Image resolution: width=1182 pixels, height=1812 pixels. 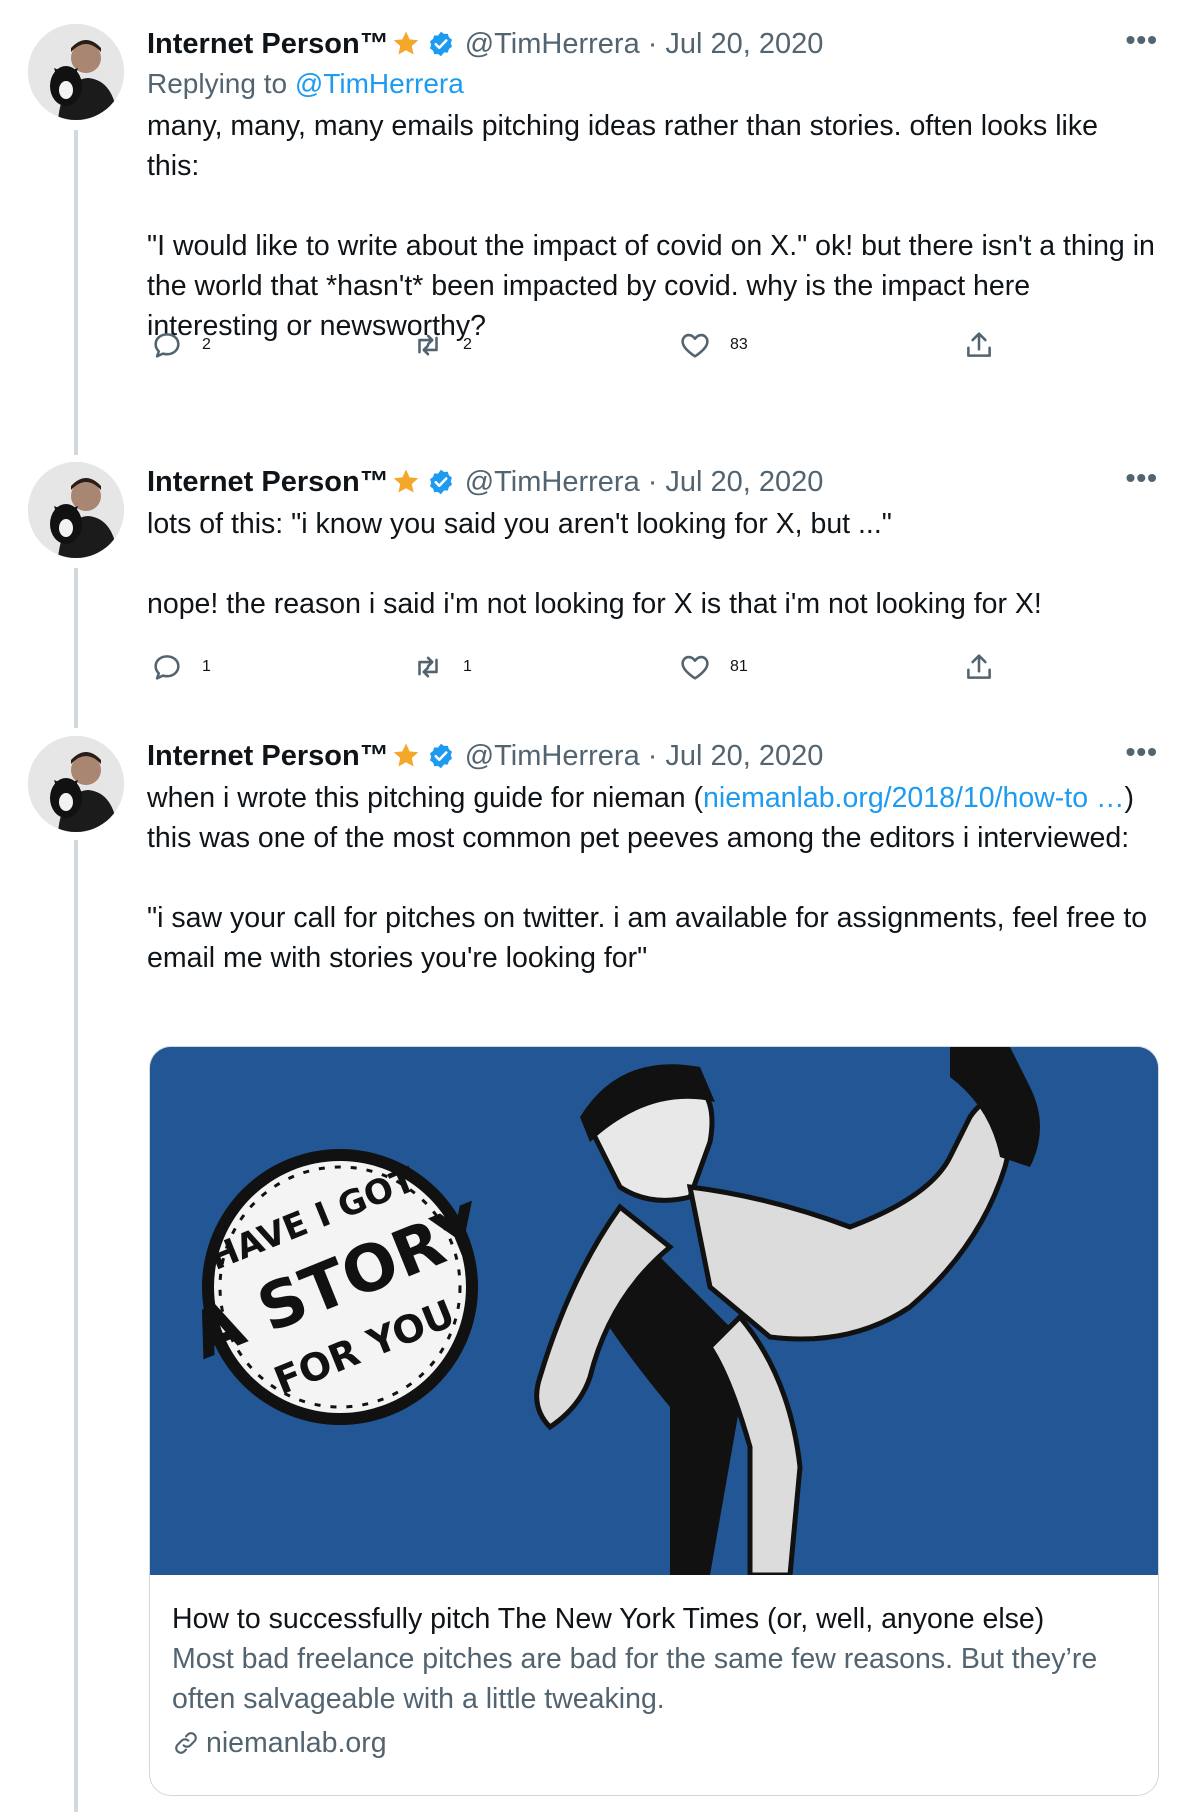 I want to click on reply-button: 1, so click(x=180, y=667).